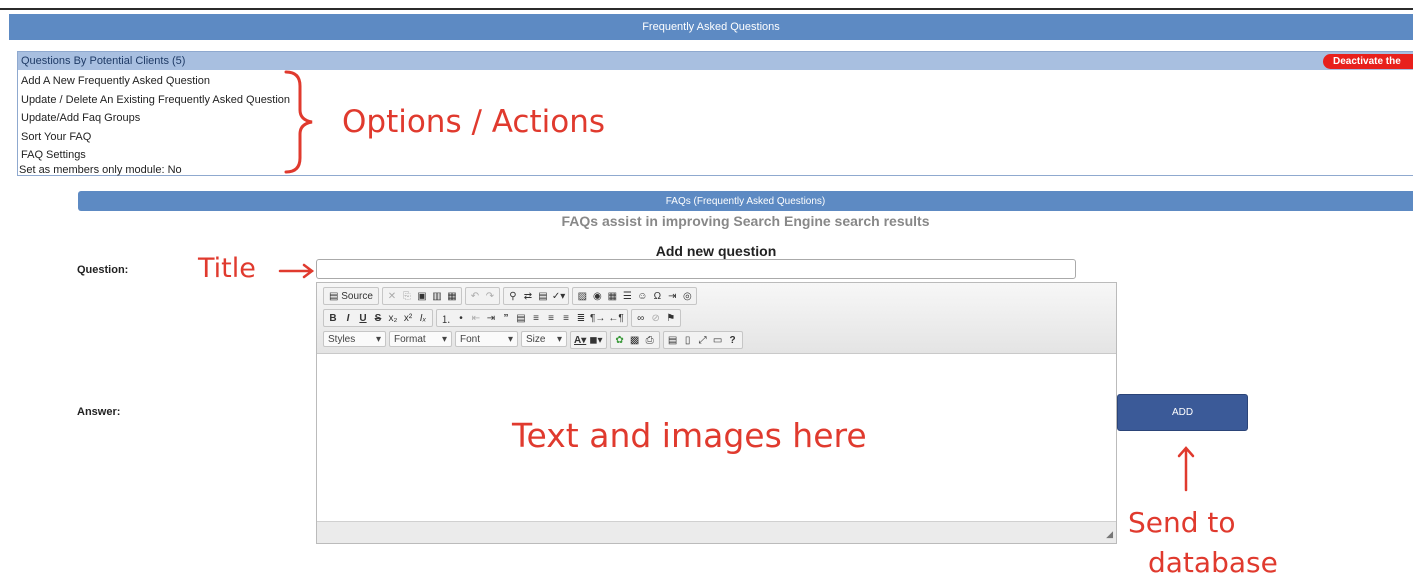 The width and height of the screenshot is (1413, 582). What do you see at coordinates (393, 318) in the screenshot?
I see `subscript-icon: x₂` at bounding box center [393, 318].